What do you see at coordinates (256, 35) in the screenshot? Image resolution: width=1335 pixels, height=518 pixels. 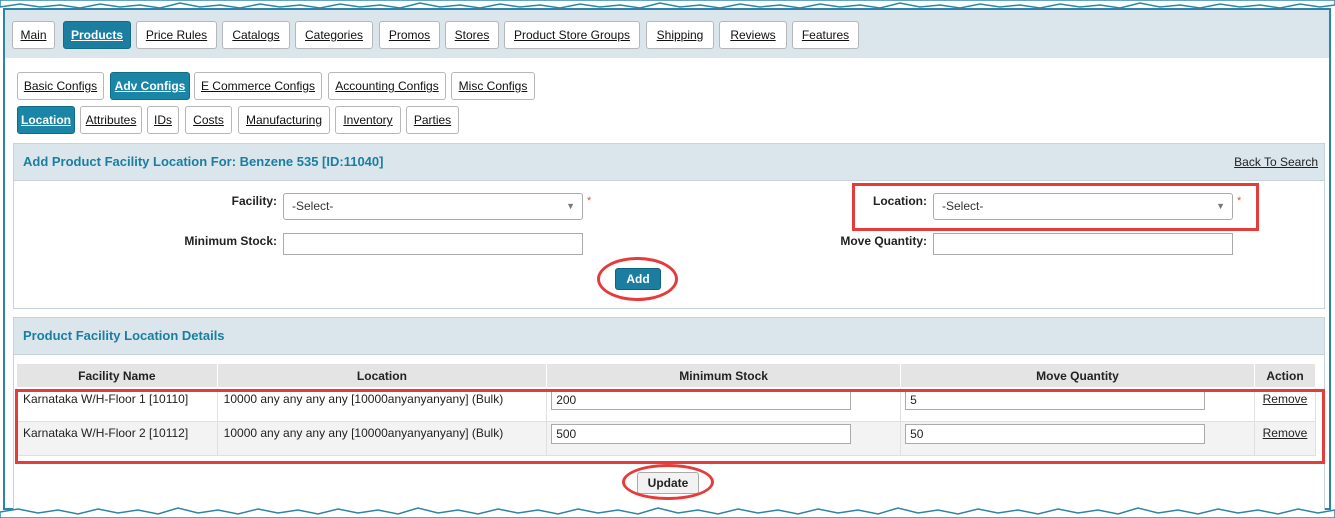 I see `tab-catalogs: Catalogs` at bounding box center [256, 35].